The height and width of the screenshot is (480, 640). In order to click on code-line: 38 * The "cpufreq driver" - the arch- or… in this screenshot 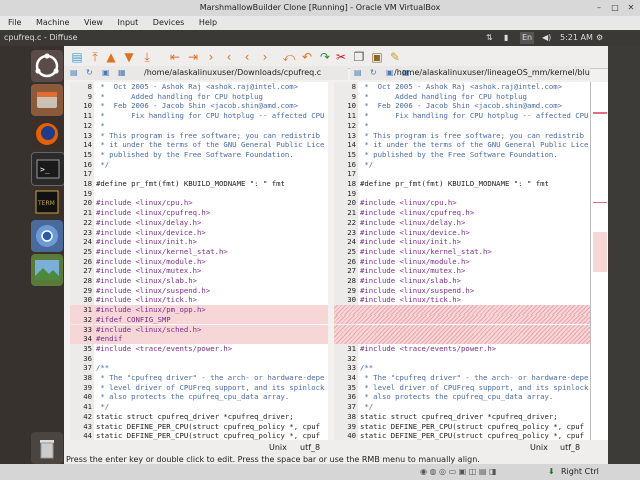, I will do `click(199, 378)`.